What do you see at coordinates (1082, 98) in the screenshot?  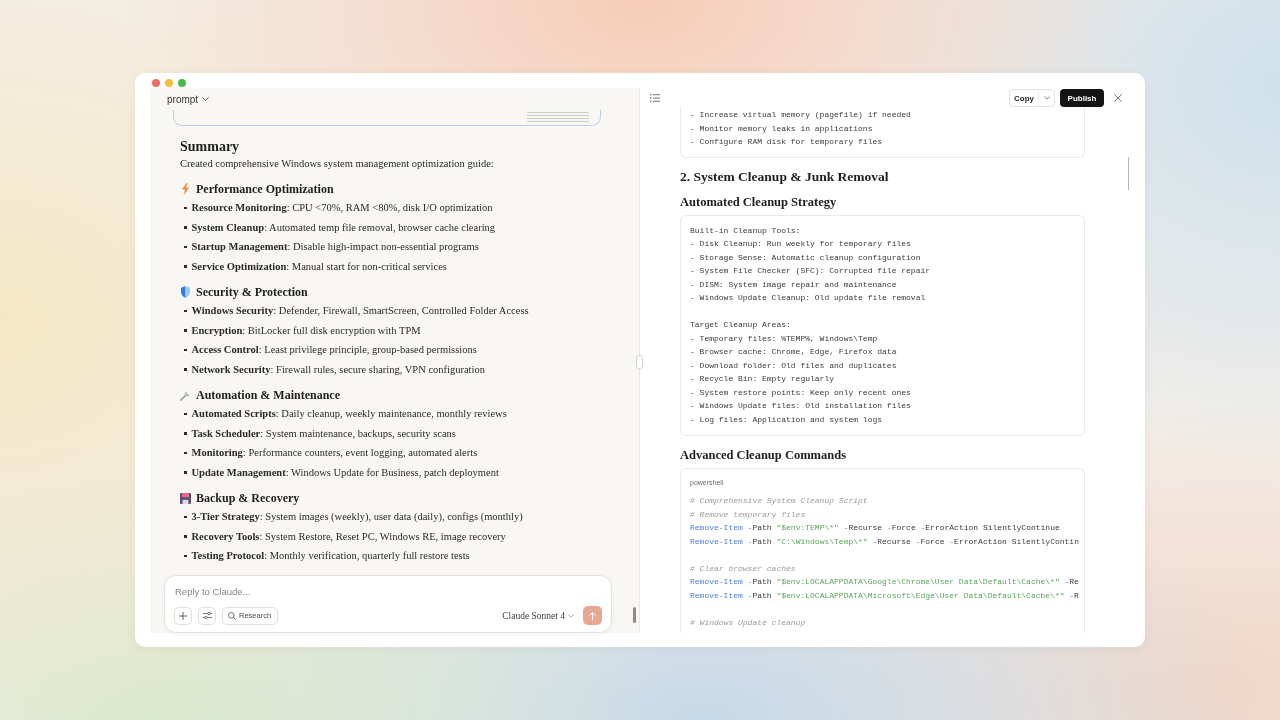 I see `publish-button: Publish` at bounding box center [1082, 98].